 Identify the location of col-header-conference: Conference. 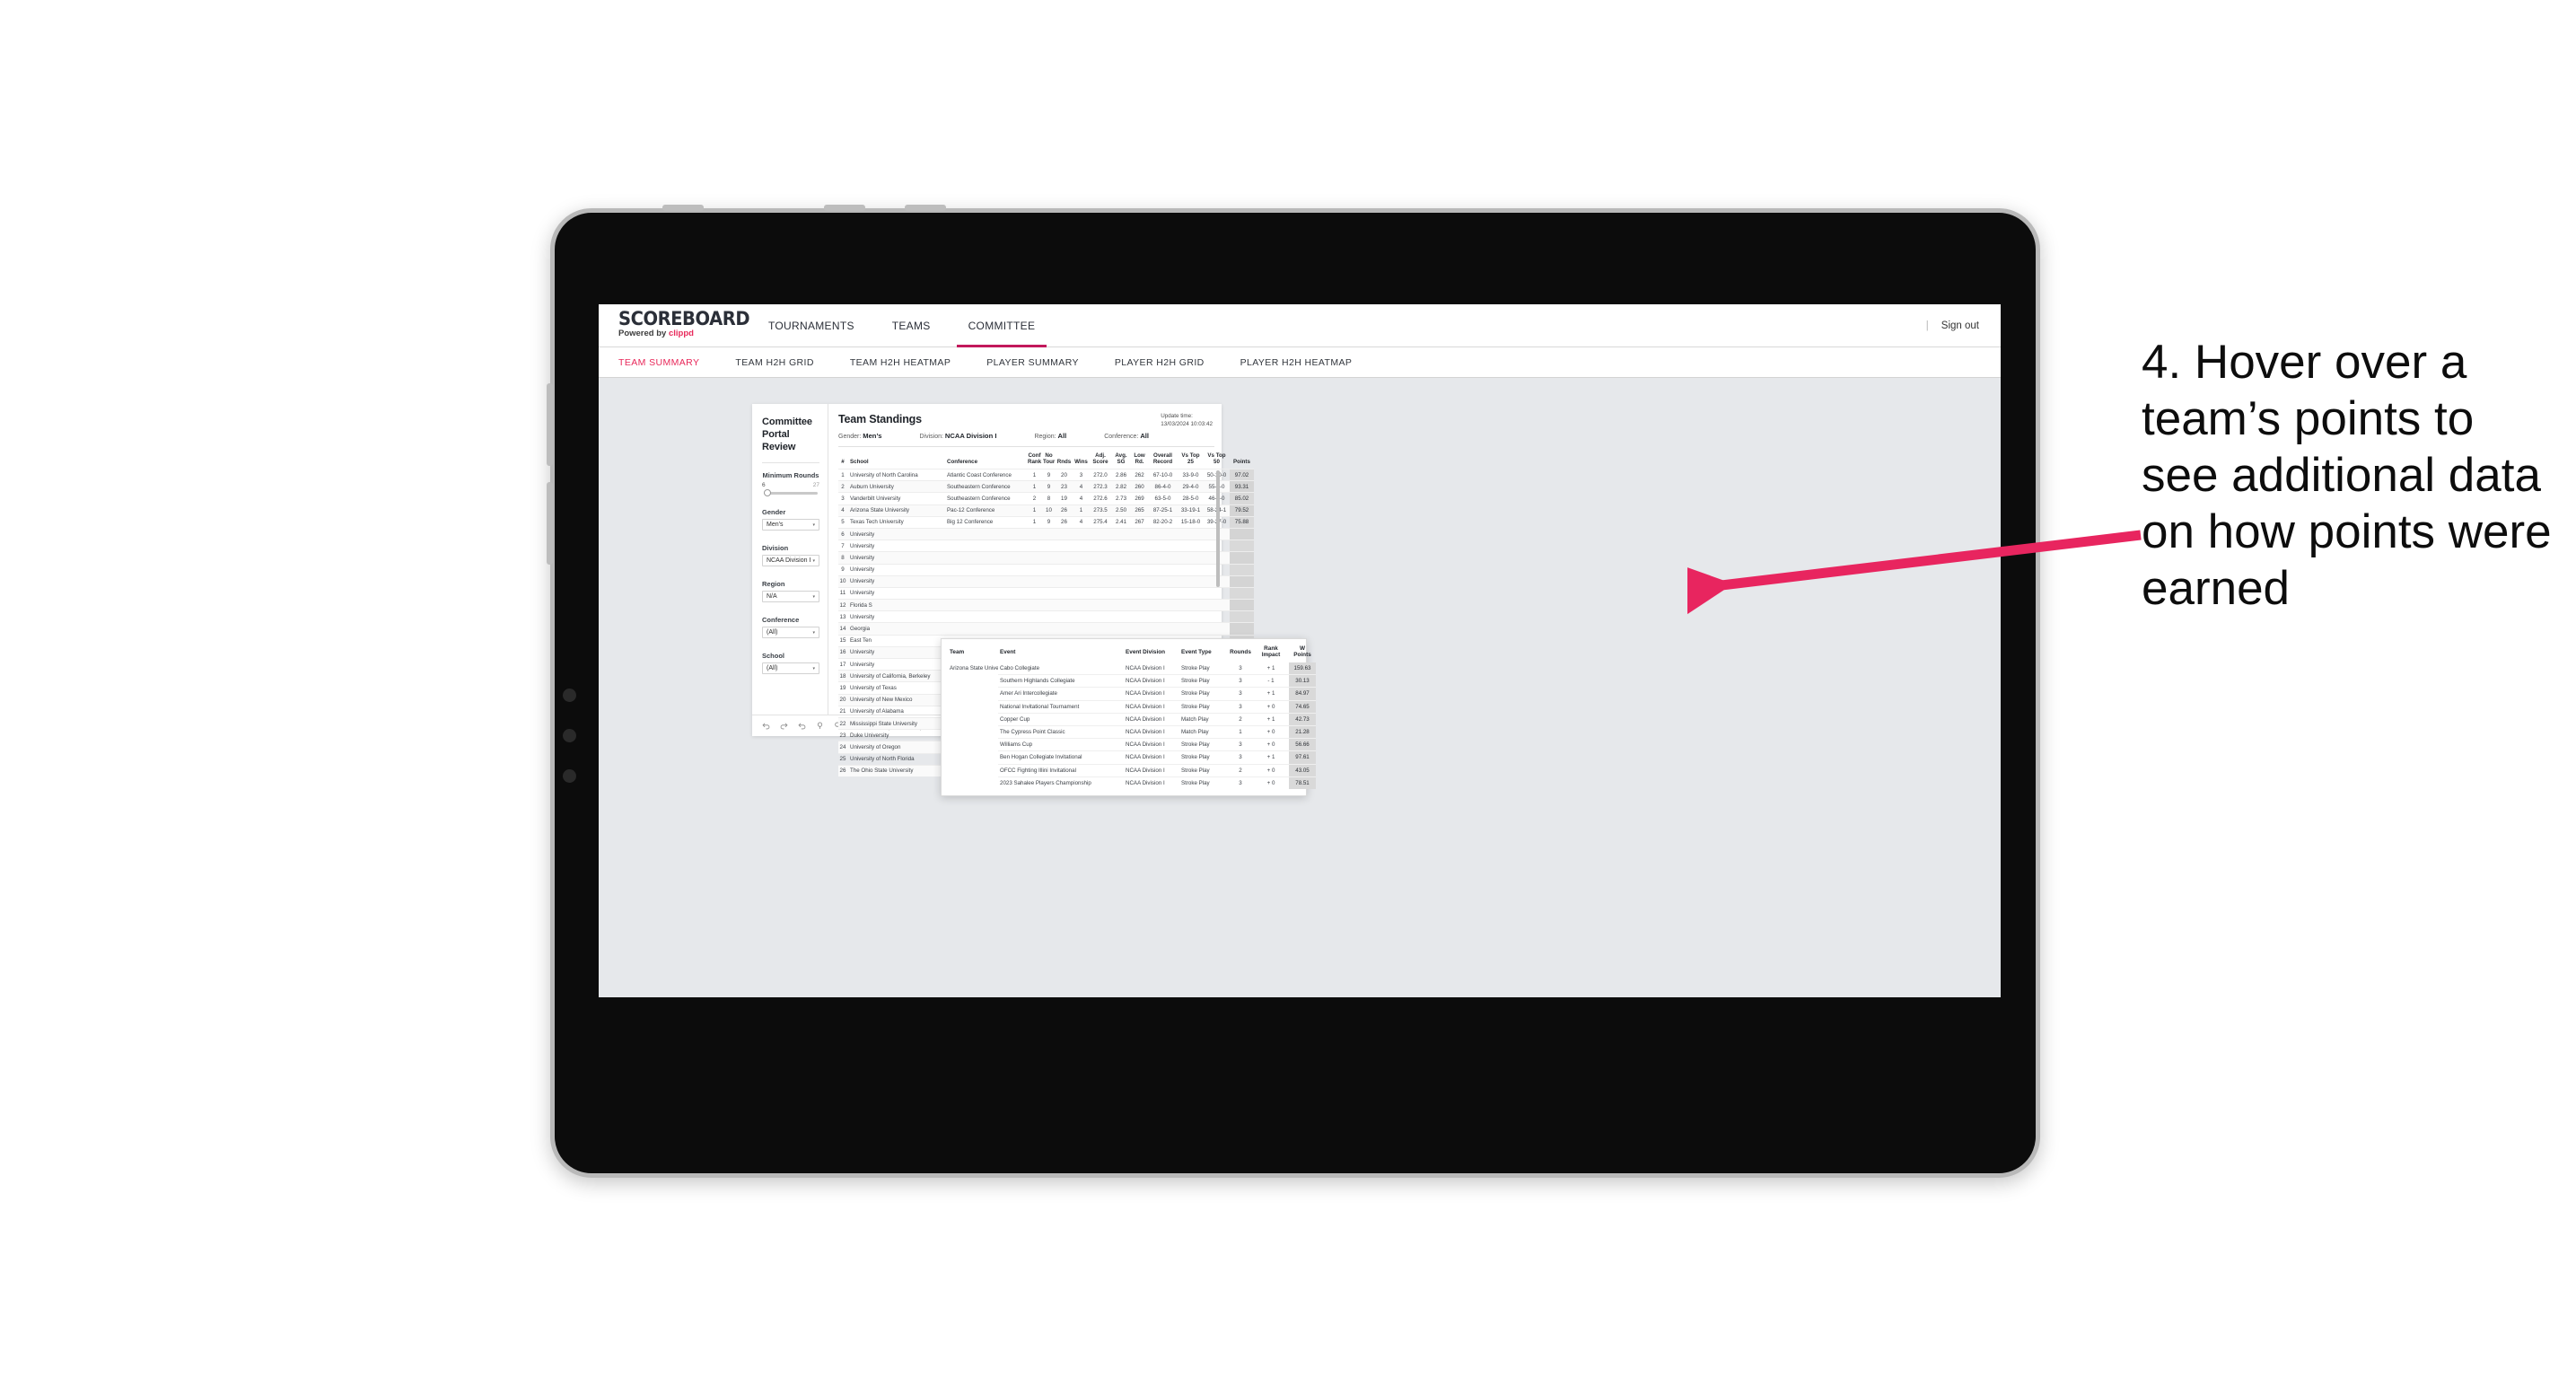
(985, 460).